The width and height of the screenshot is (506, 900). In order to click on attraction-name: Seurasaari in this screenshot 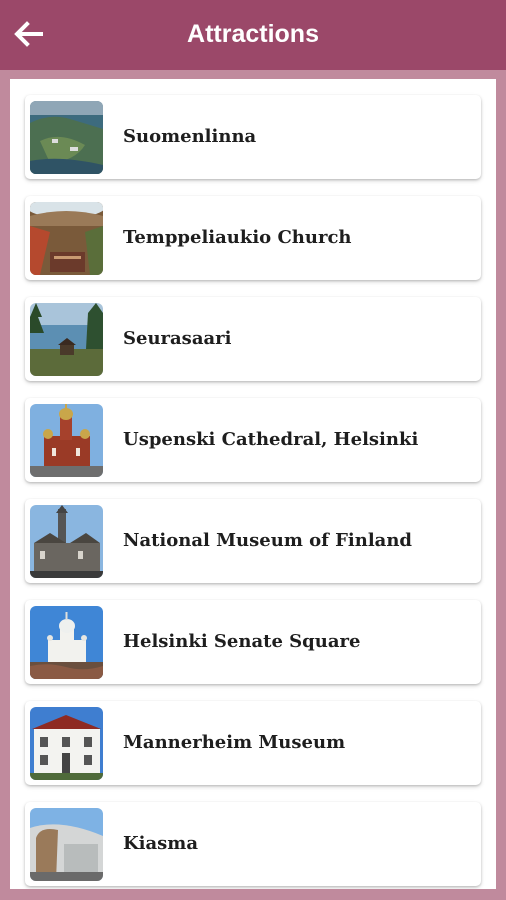, I will do `click(177, 338)`.